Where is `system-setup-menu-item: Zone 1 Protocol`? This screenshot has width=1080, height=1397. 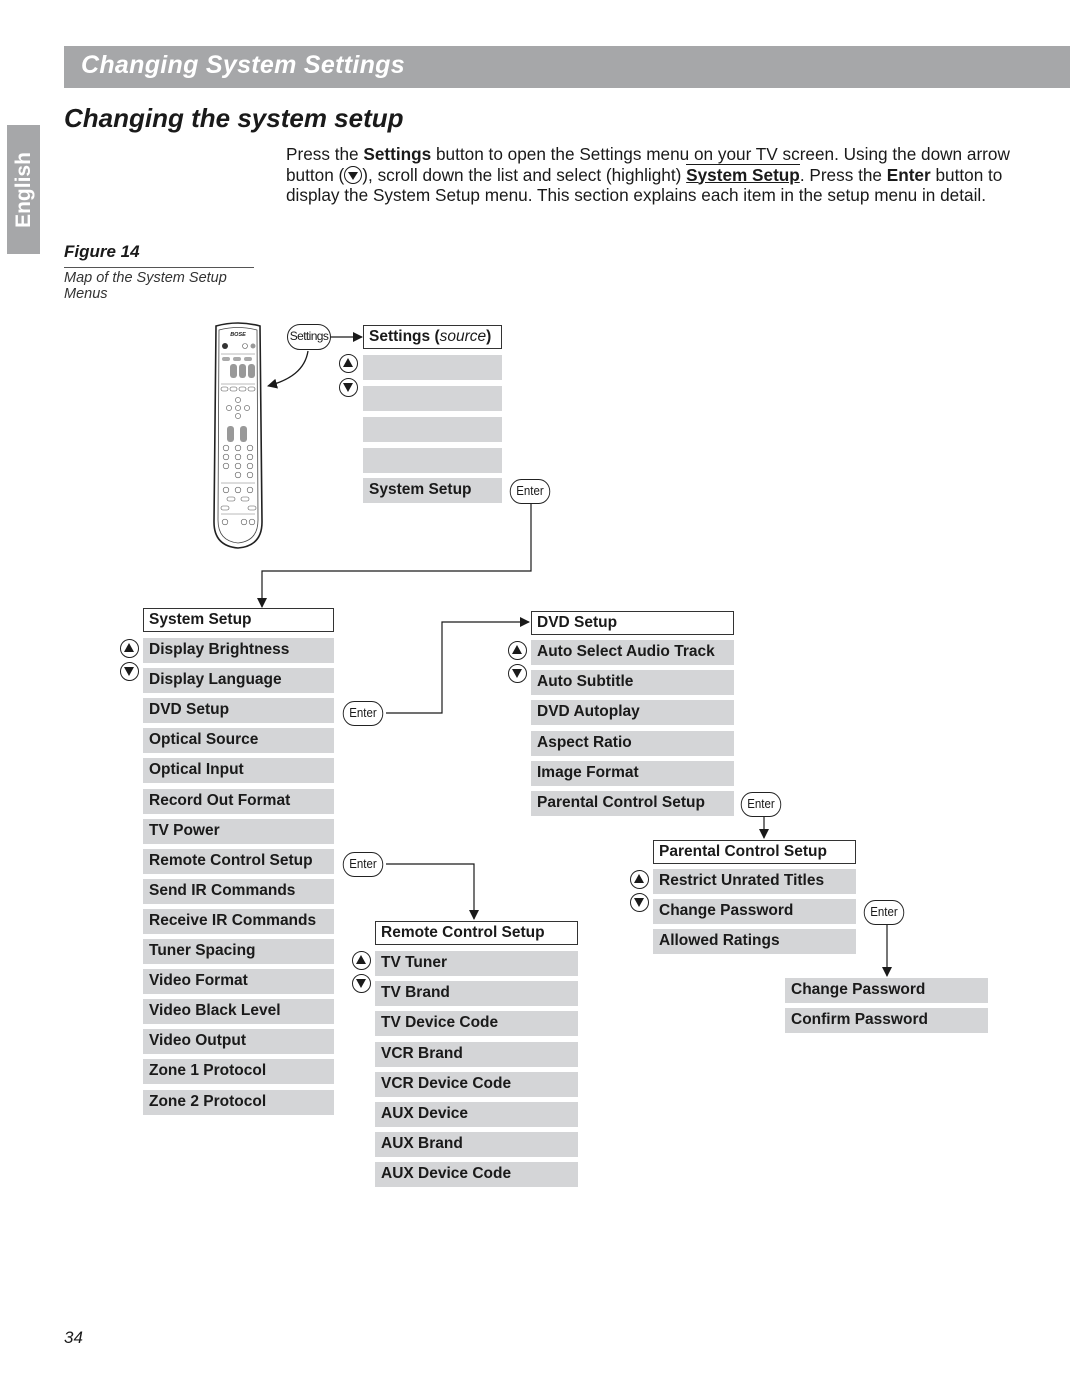
system-setup-menu-item: Zone 1 Protocol is located at coordinates (238, 1072).